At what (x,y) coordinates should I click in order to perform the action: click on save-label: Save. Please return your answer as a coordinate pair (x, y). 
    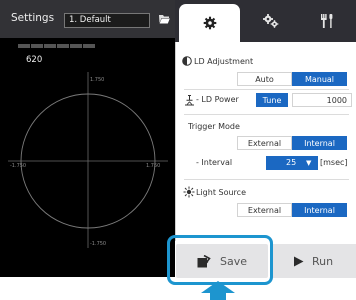
    Looking at the image, I should click on (233, 261).